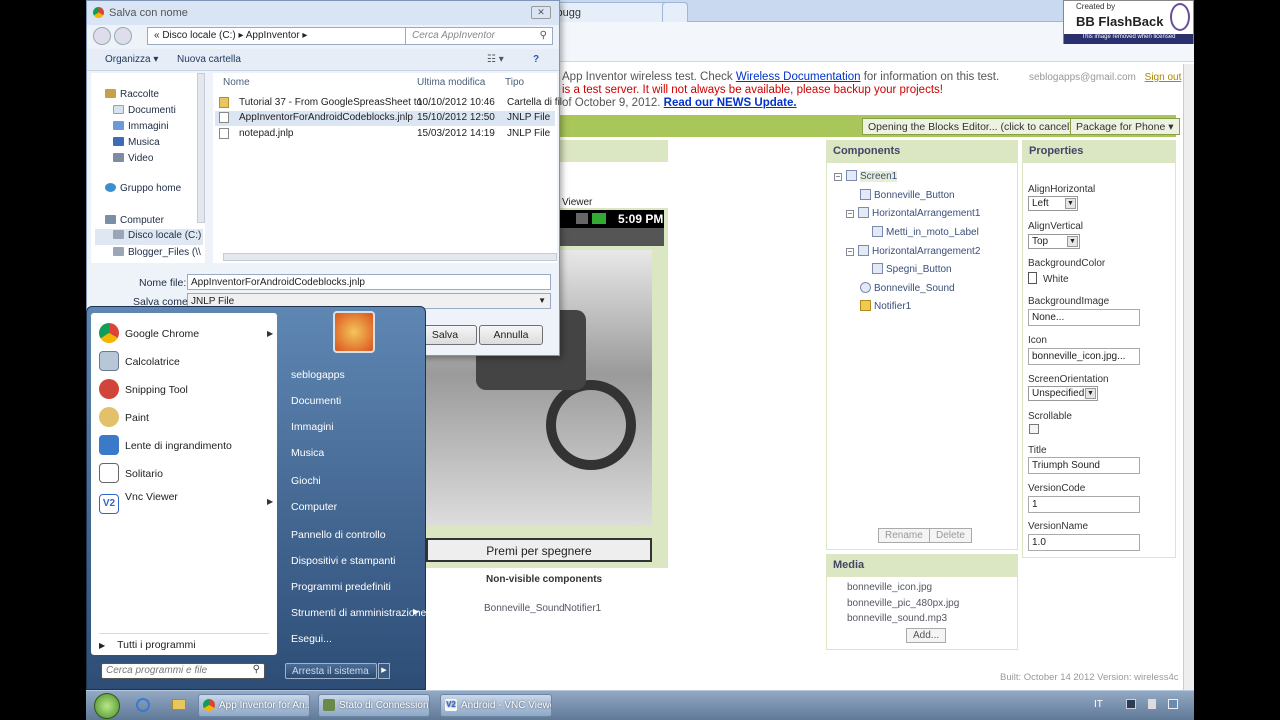 The image size is (1280, 720). What do you see at coordinates (123, 36) in the screenshot?
I see `forward-icon` at bounding box center [123, 36].